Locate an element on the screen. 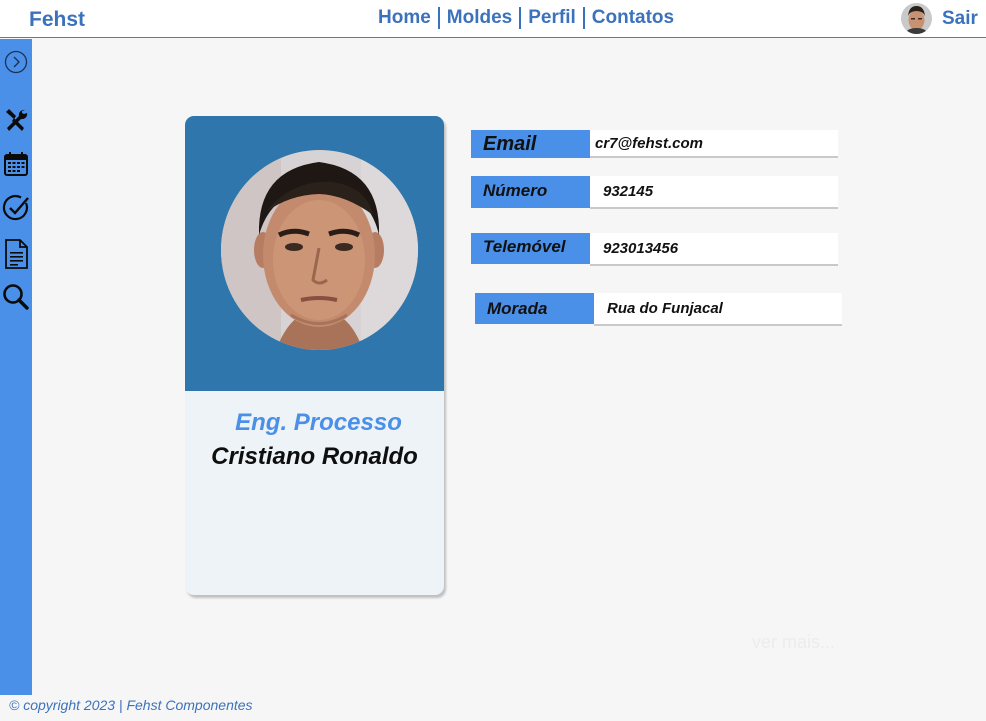 The width and height of the screenshot is (986, 721). sidebar-item-search is located at coordinates (16, 297).